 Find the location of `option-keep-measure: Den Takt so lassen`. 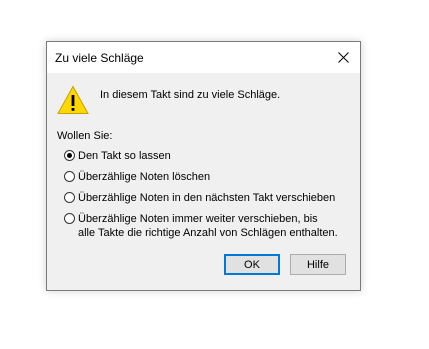

option-keep-measure: Den Takt so lassen is located at coordinates (117, 156).